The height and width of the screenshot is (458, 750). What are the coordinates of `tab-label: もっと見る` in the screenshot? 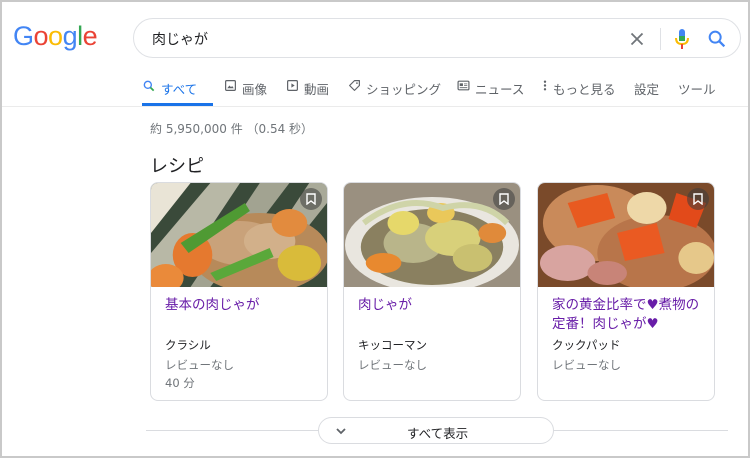 It's located at (584, 89).